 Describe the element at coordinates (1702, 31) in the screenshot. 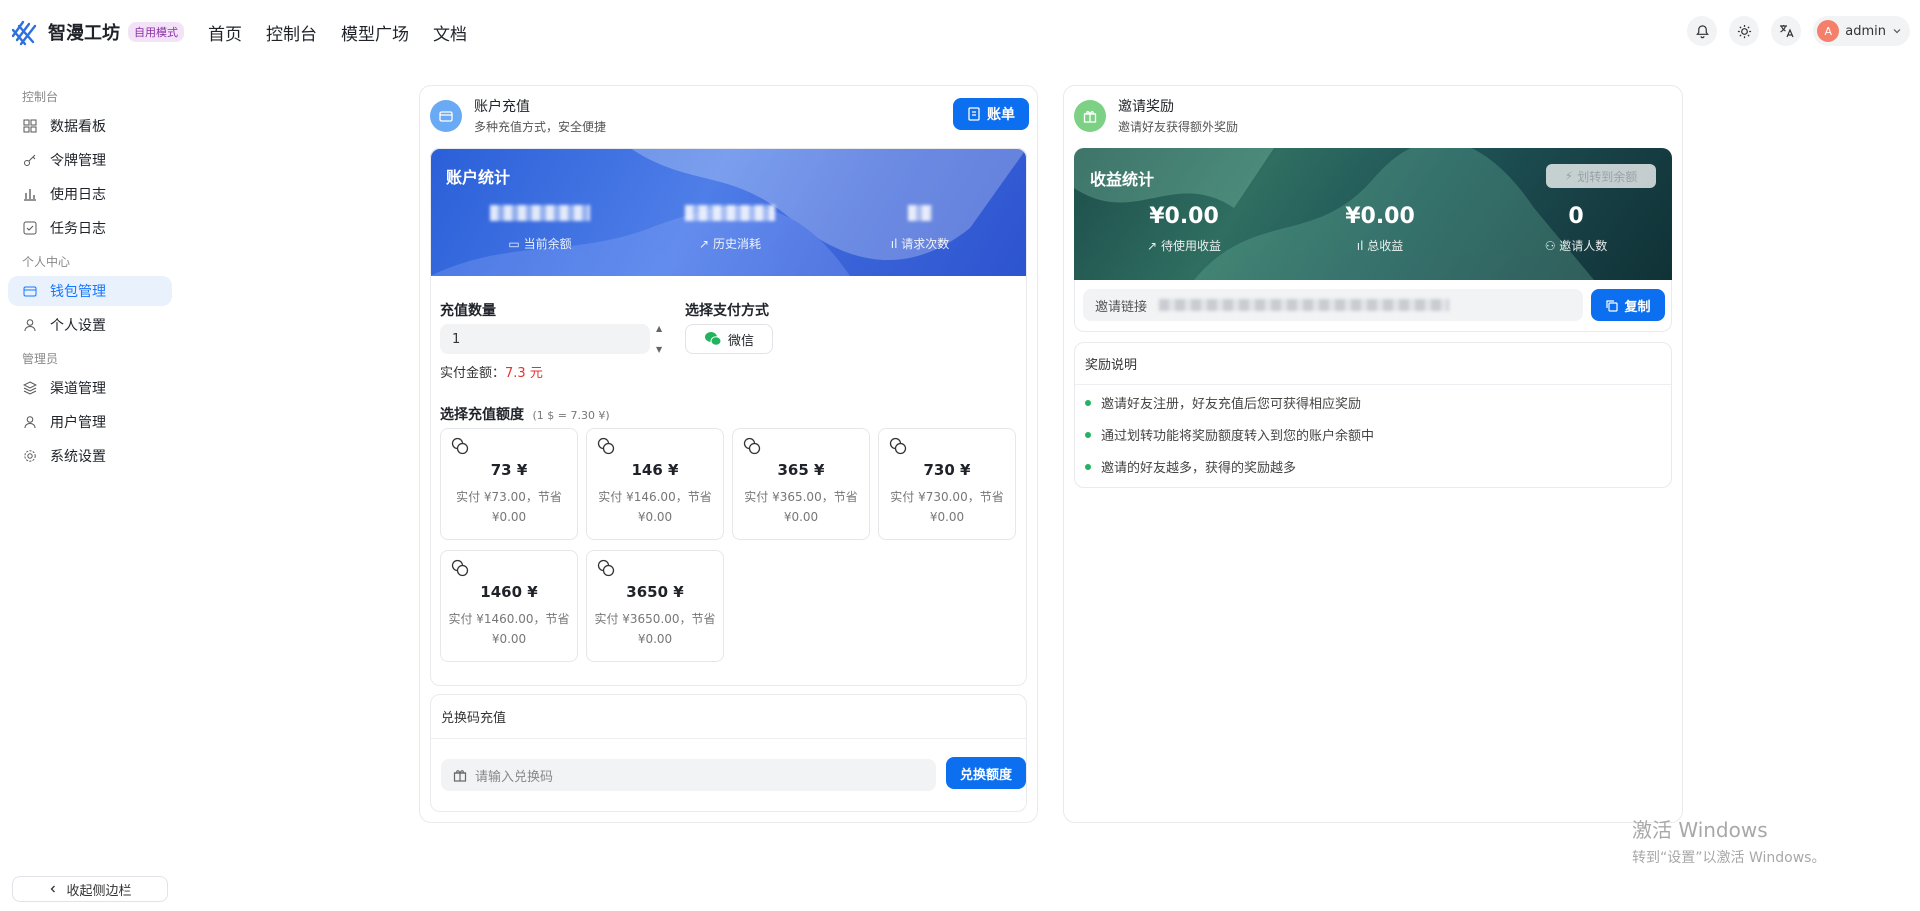

I see `bell-icon` at that location.